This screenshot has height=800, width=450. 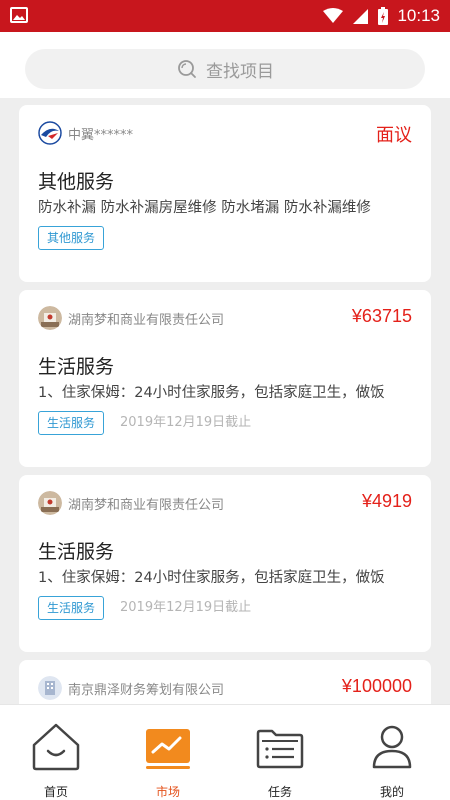 I want to click on market-chart-icon, so click(x=168, y=749).